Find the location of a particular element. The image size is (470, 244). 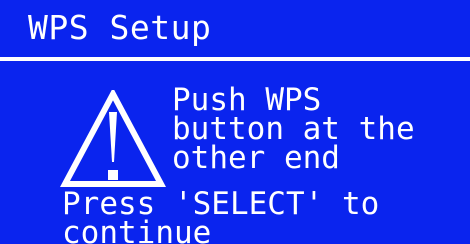

message-line: other end is located at coordinates (256, 158).